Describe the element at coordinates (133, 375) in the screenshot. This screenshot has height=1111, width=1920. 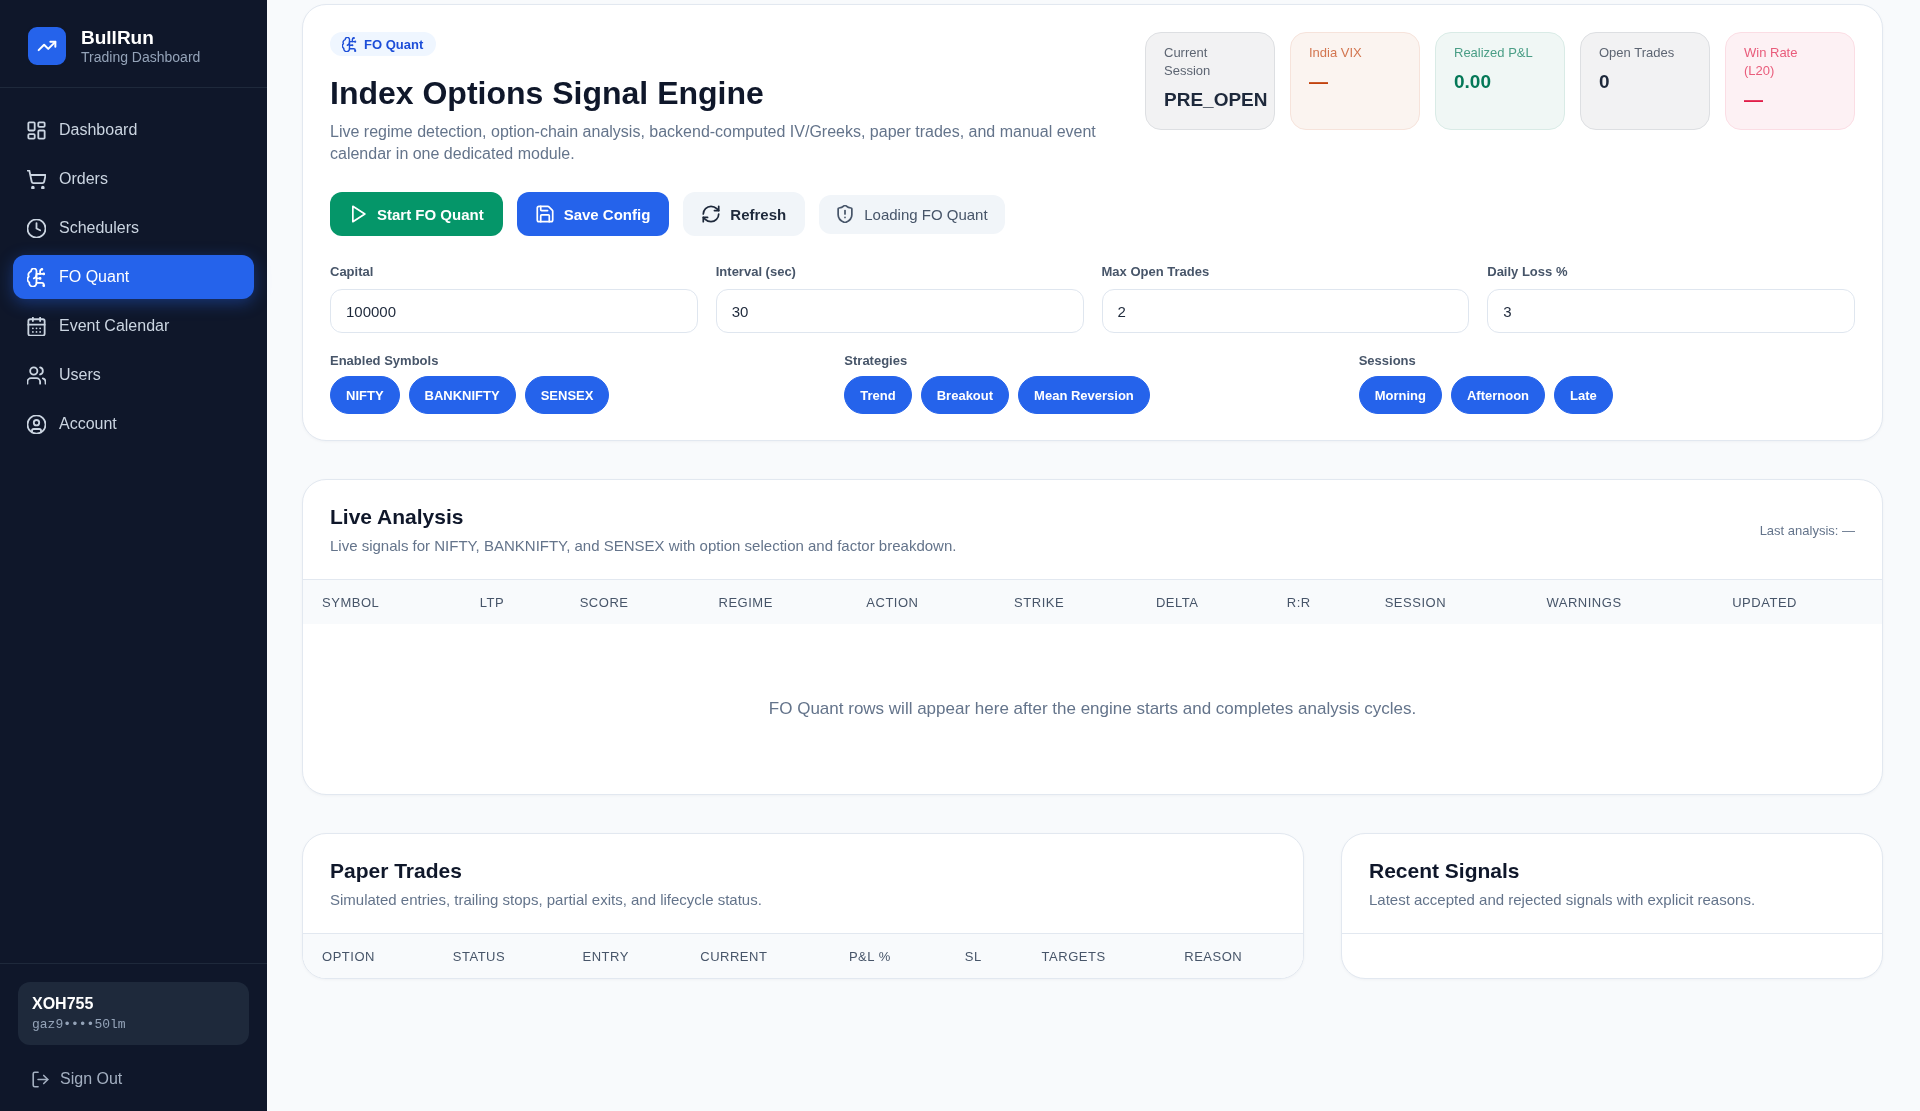
I see `nav-item: Users` at that location.